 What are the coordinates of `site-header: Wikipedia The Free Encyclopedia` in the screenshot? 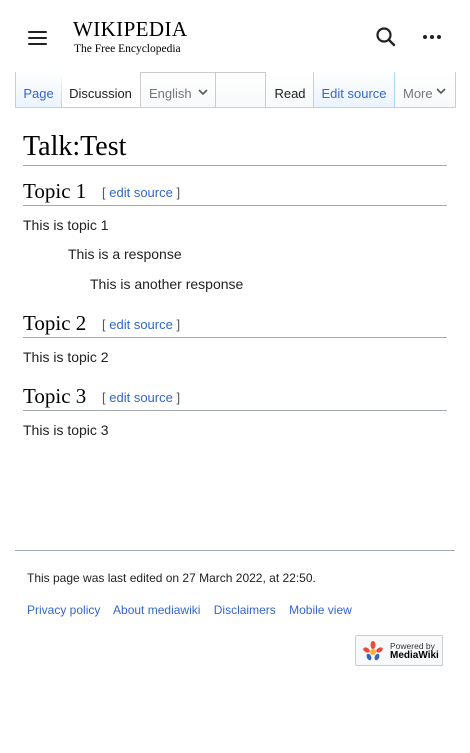 It's located at (235, 36).